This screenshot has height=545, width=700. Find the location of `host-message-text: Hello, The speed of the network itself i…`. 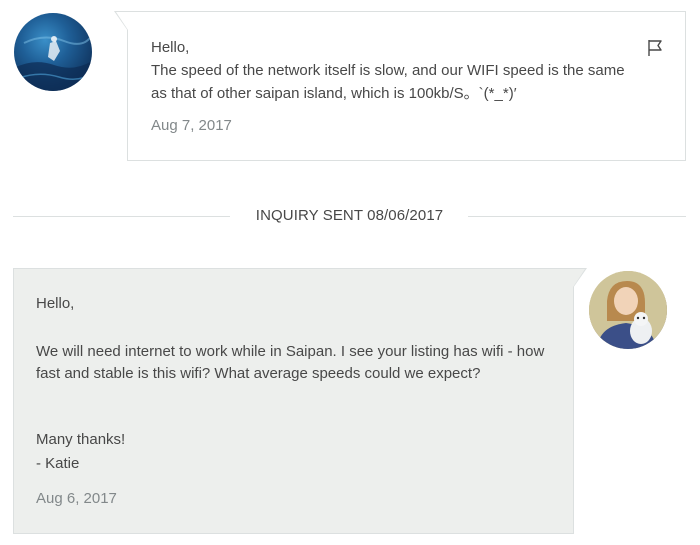

host-message-text: Hello, The speed of the network itself i… is located at coordinates (396, 70).